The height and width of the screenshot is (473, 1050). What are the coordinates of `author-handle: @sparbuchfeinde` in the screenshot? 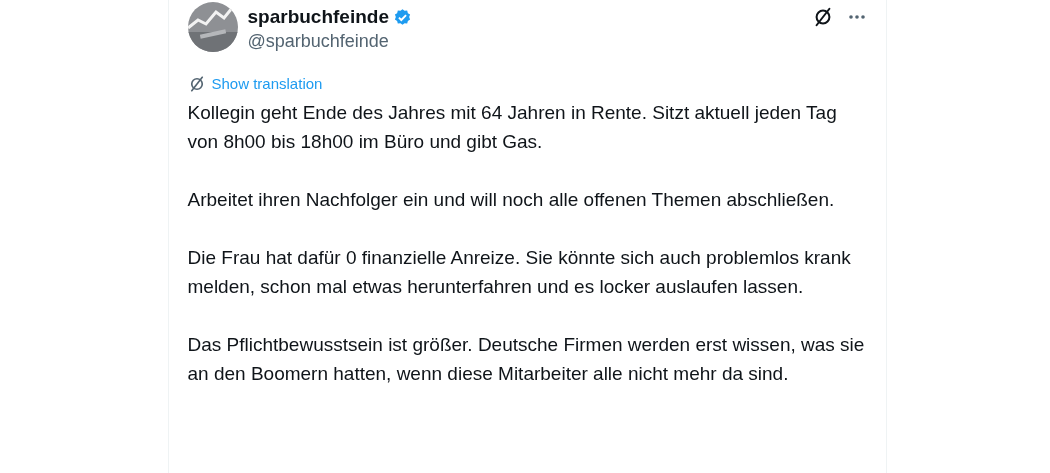 It's located at (329, 41).